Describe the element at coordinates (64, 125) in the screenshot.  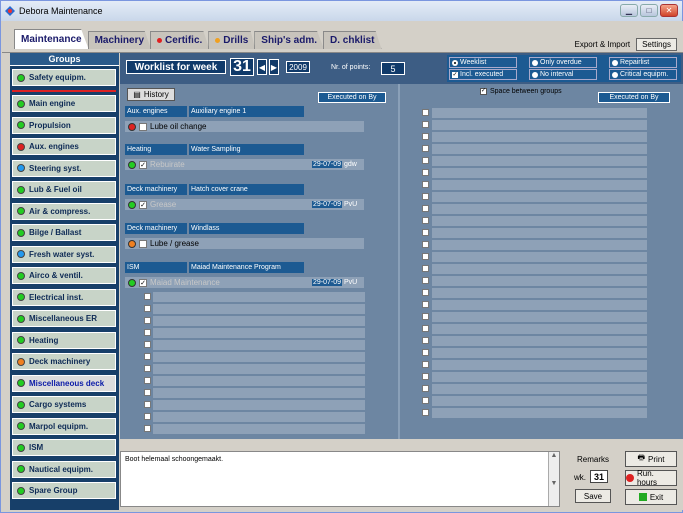
I see `group-item-propulsion: Propulsion` at that location.